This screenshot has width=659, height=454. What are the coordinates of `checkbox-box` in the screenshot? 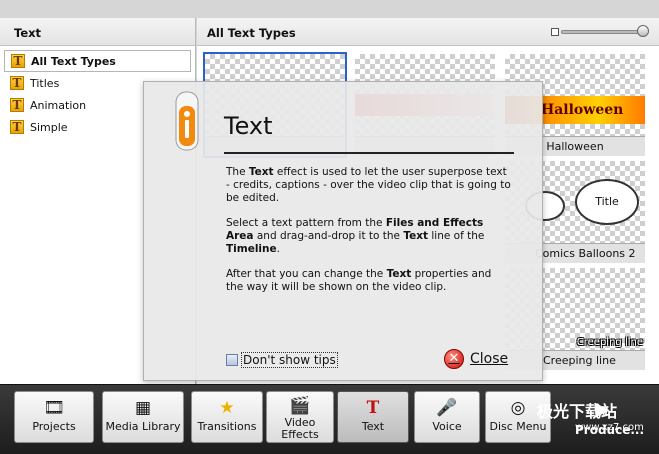 It's located at (232, 360).